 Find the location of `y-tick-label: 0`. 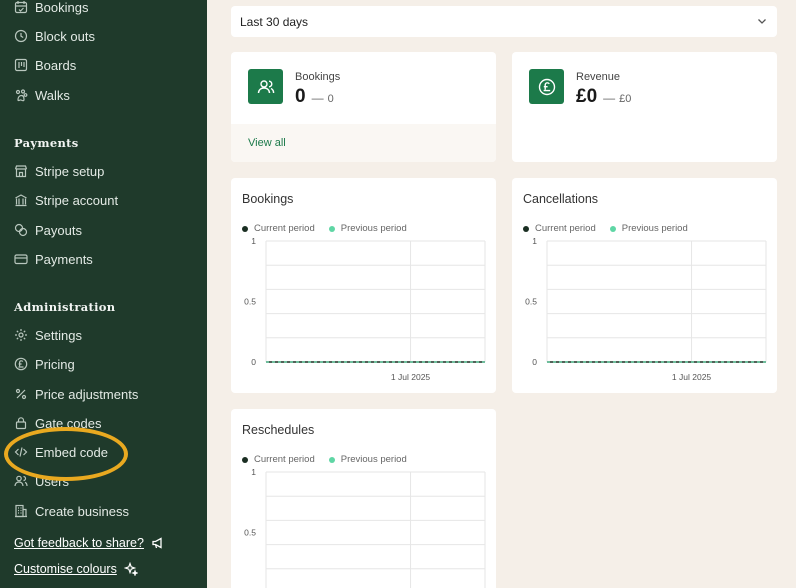

y-tick-label: 0 is located at coordinates (253, 362).